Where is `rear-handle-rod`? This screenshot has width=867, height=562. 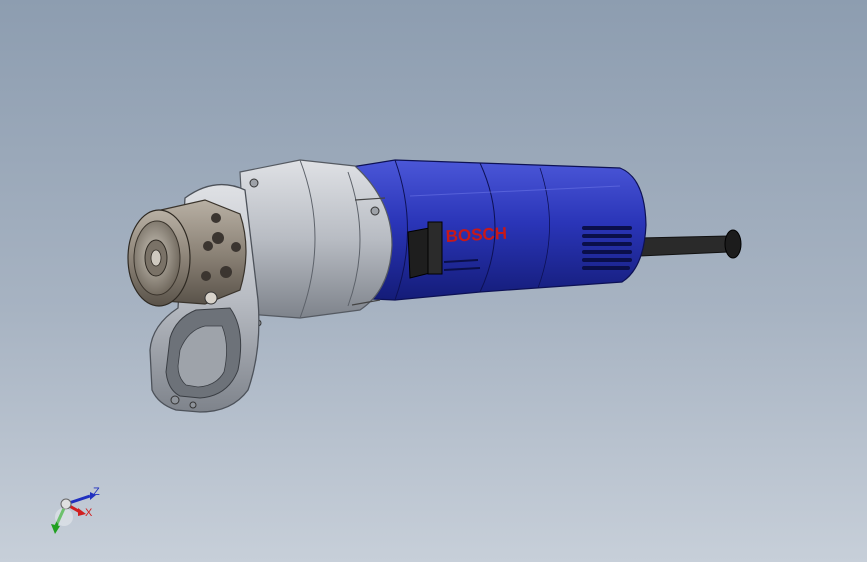
rear-handle-rod is located at coordinates (690, 244).